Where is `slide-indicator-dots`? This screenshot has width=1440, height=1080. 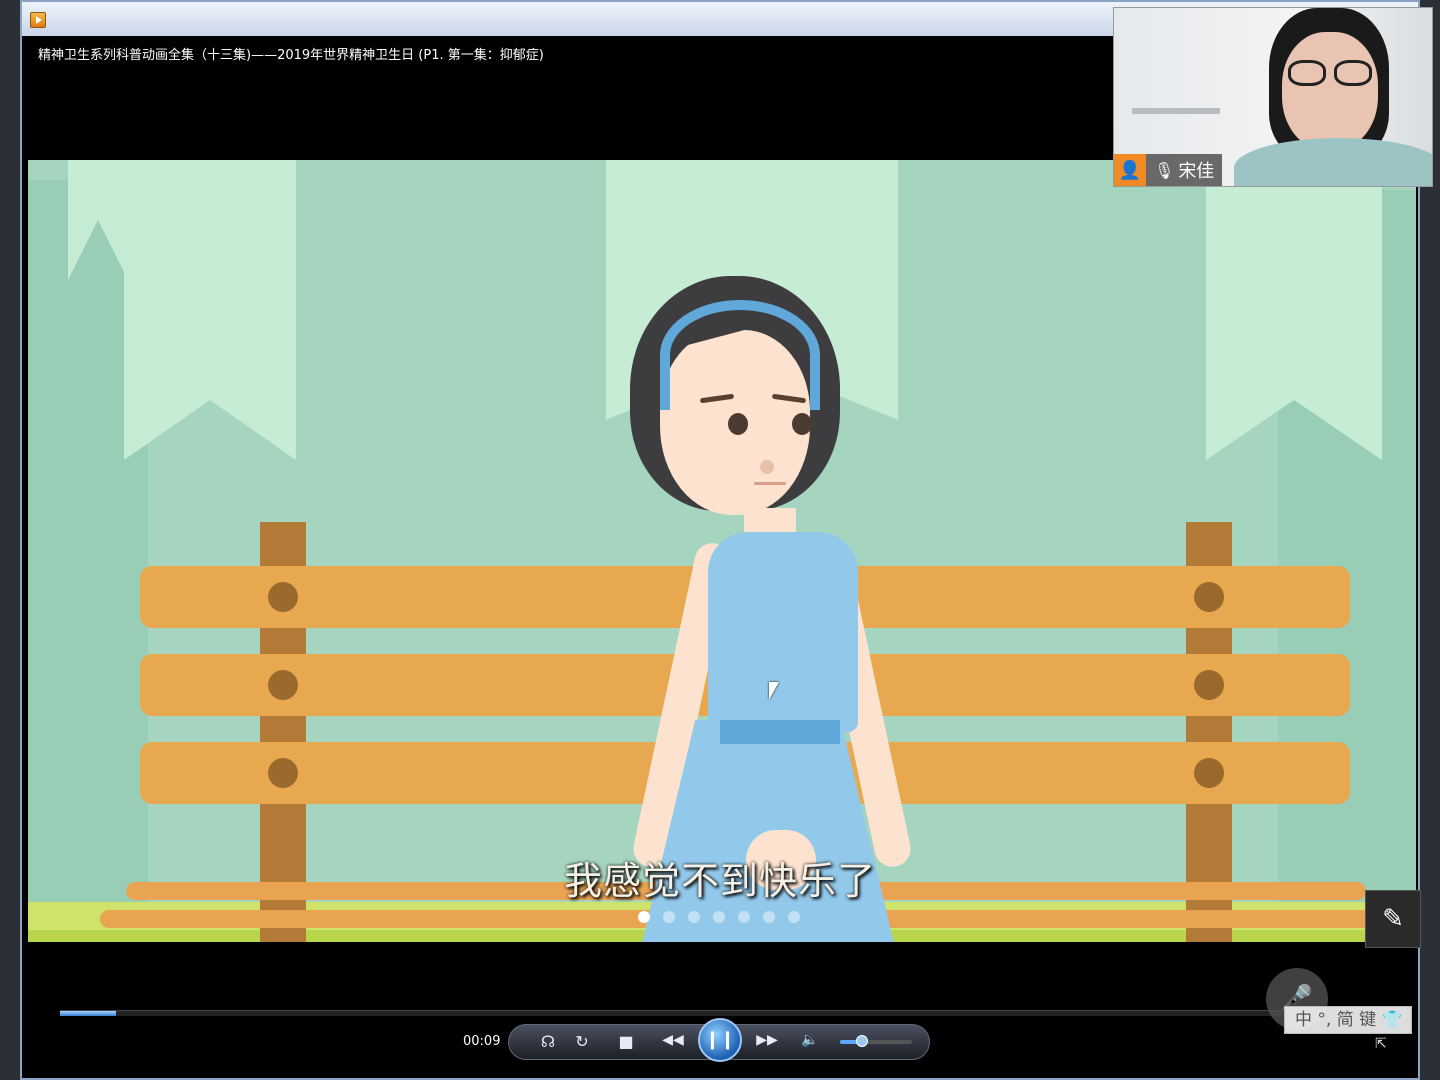 slide-indicator-dots is located at coordinates (719, 917).